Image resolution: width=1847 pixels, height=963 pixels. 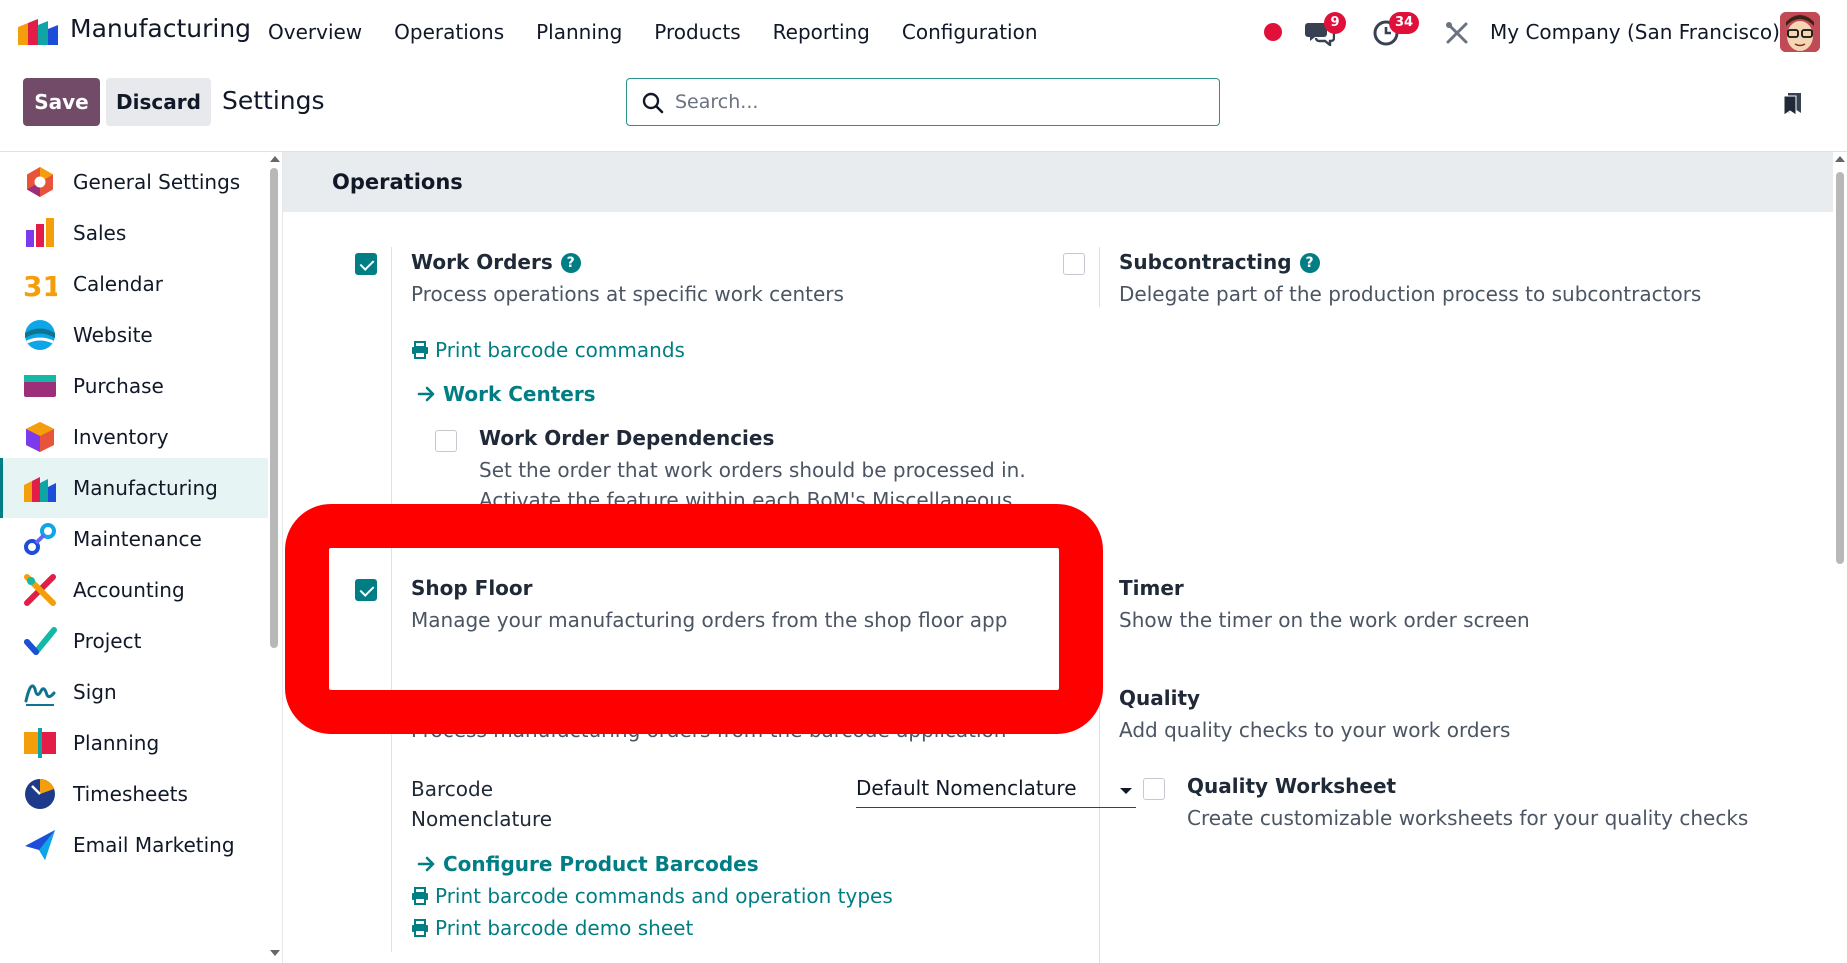 I want to click on menu-overview: Overview, so click(x=315, y=32).